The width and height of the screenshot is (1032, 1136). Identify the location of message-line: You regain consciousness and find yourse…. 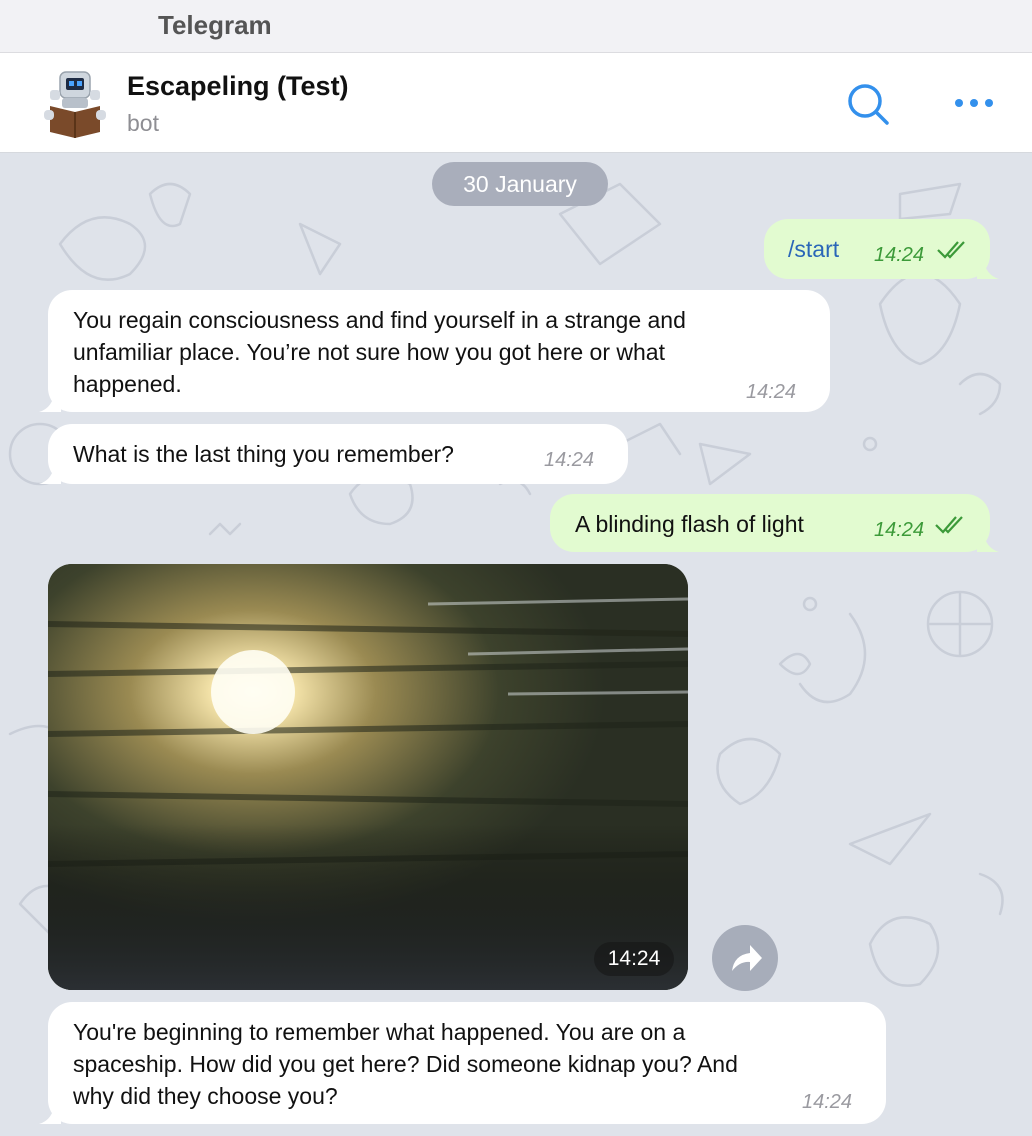
(379, 320).